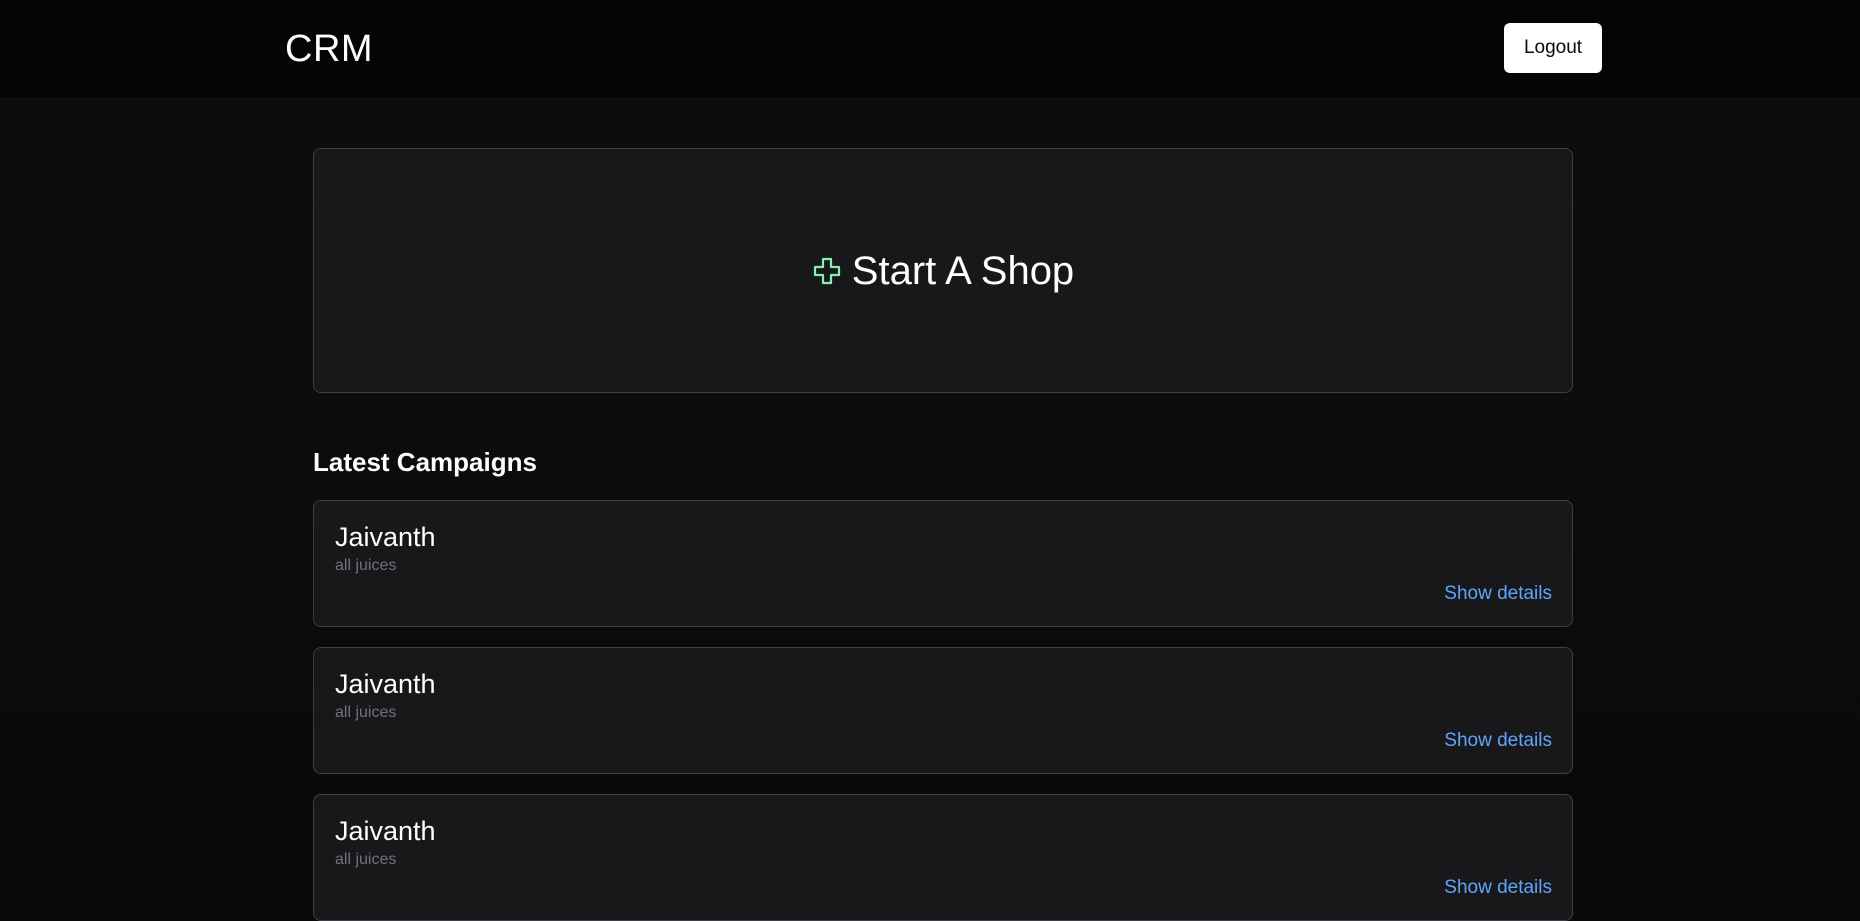  I want to click on plus-icon, so click(826, 270).